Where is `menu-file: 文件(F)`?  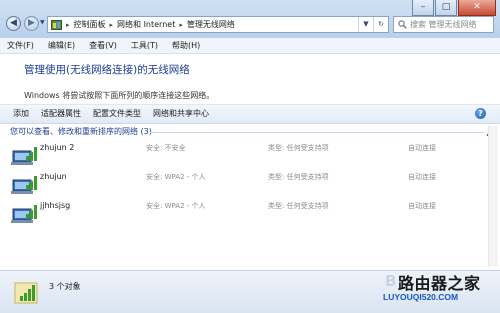 menu-file: 文件(F) is located at coordinates (20, 45).